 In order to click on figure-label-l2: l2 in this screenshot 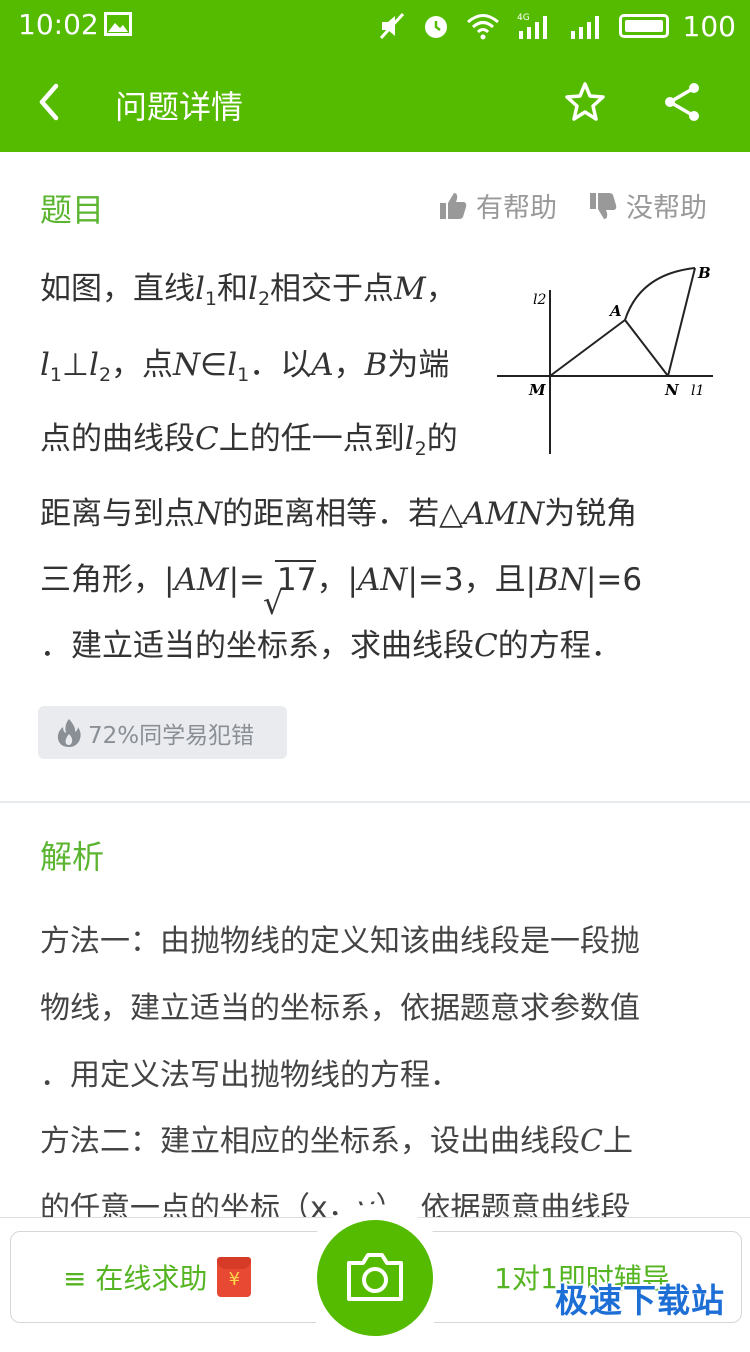, I will do `click(539, 300)`.